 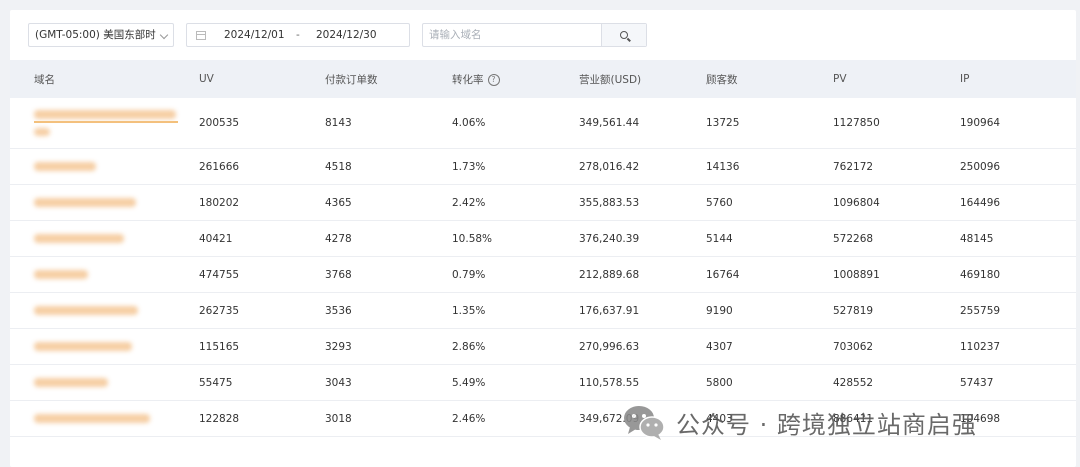 What do you see at coordinates (872, 310) in the screenshot?
I see `pv-cell: 527819` at bounding box center [872, 310].